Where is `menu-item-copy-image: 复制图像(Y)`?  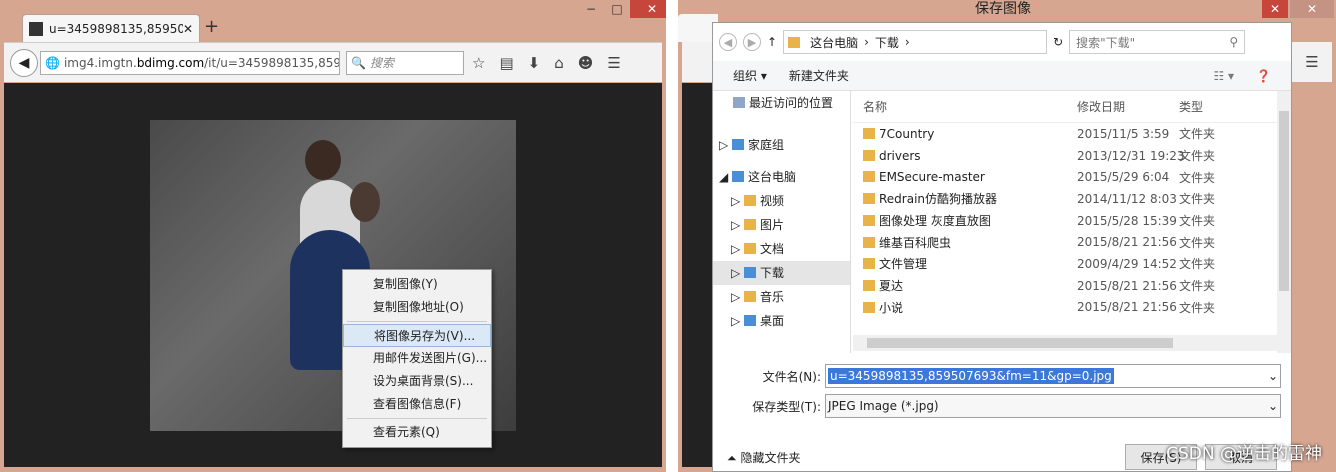 menu-item-copy-image: 复制图像(Y) is located at coordinates (417, 284).